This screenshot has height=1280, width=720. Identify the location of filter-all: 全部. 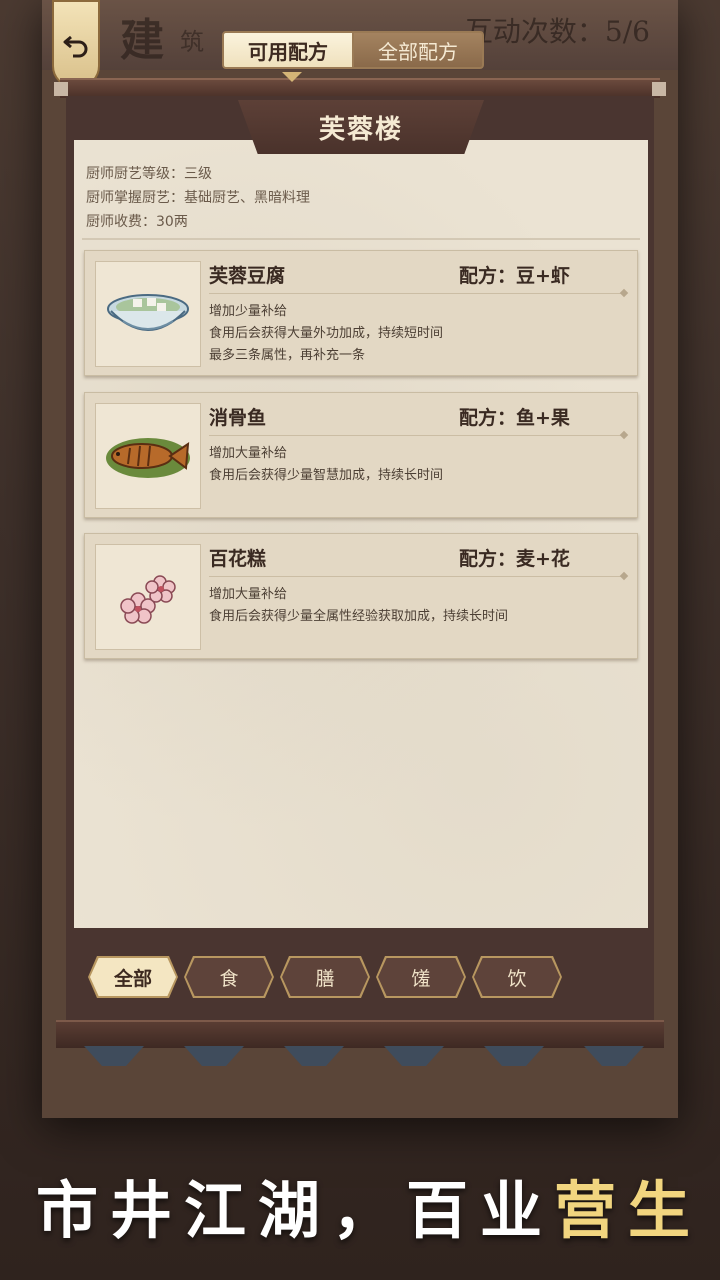
(133, 977).